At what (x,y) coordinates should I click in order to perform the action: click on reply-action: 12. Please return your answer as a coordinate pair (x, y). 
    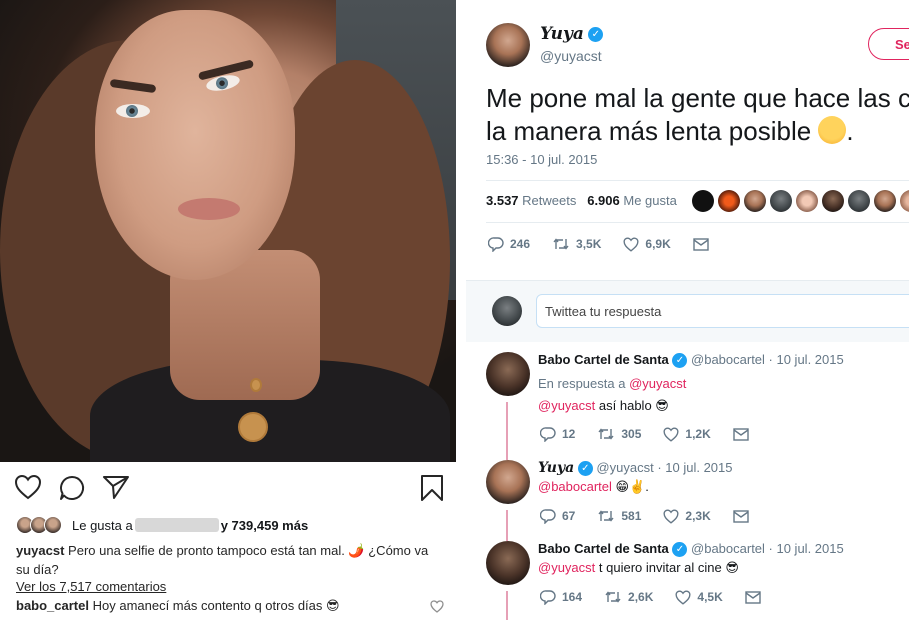
    Looking at the image, I should click on (557, 434).